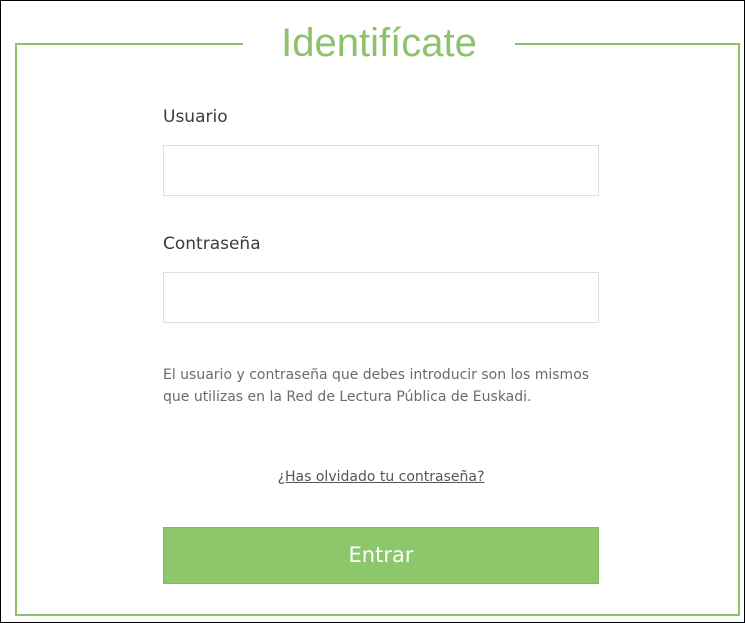 The height and width of the screenshot is (623, 745). I want to click on forgot-password-link: ¿Has olvidado tu contraseña?, so click(381, 477).